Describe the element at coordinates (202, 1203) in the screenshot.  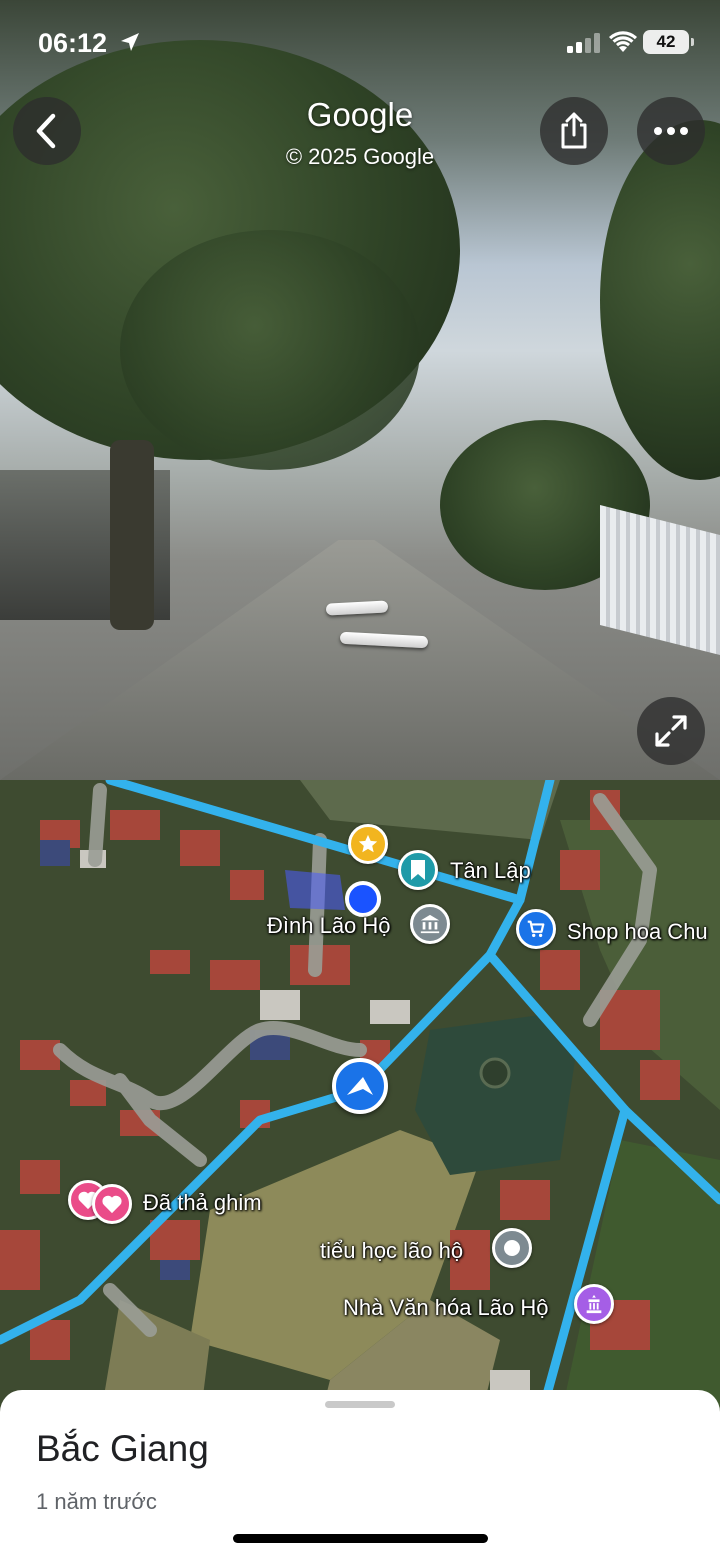
I see `map-label-da-tha-ghim: Đã thả ghim` at that location.